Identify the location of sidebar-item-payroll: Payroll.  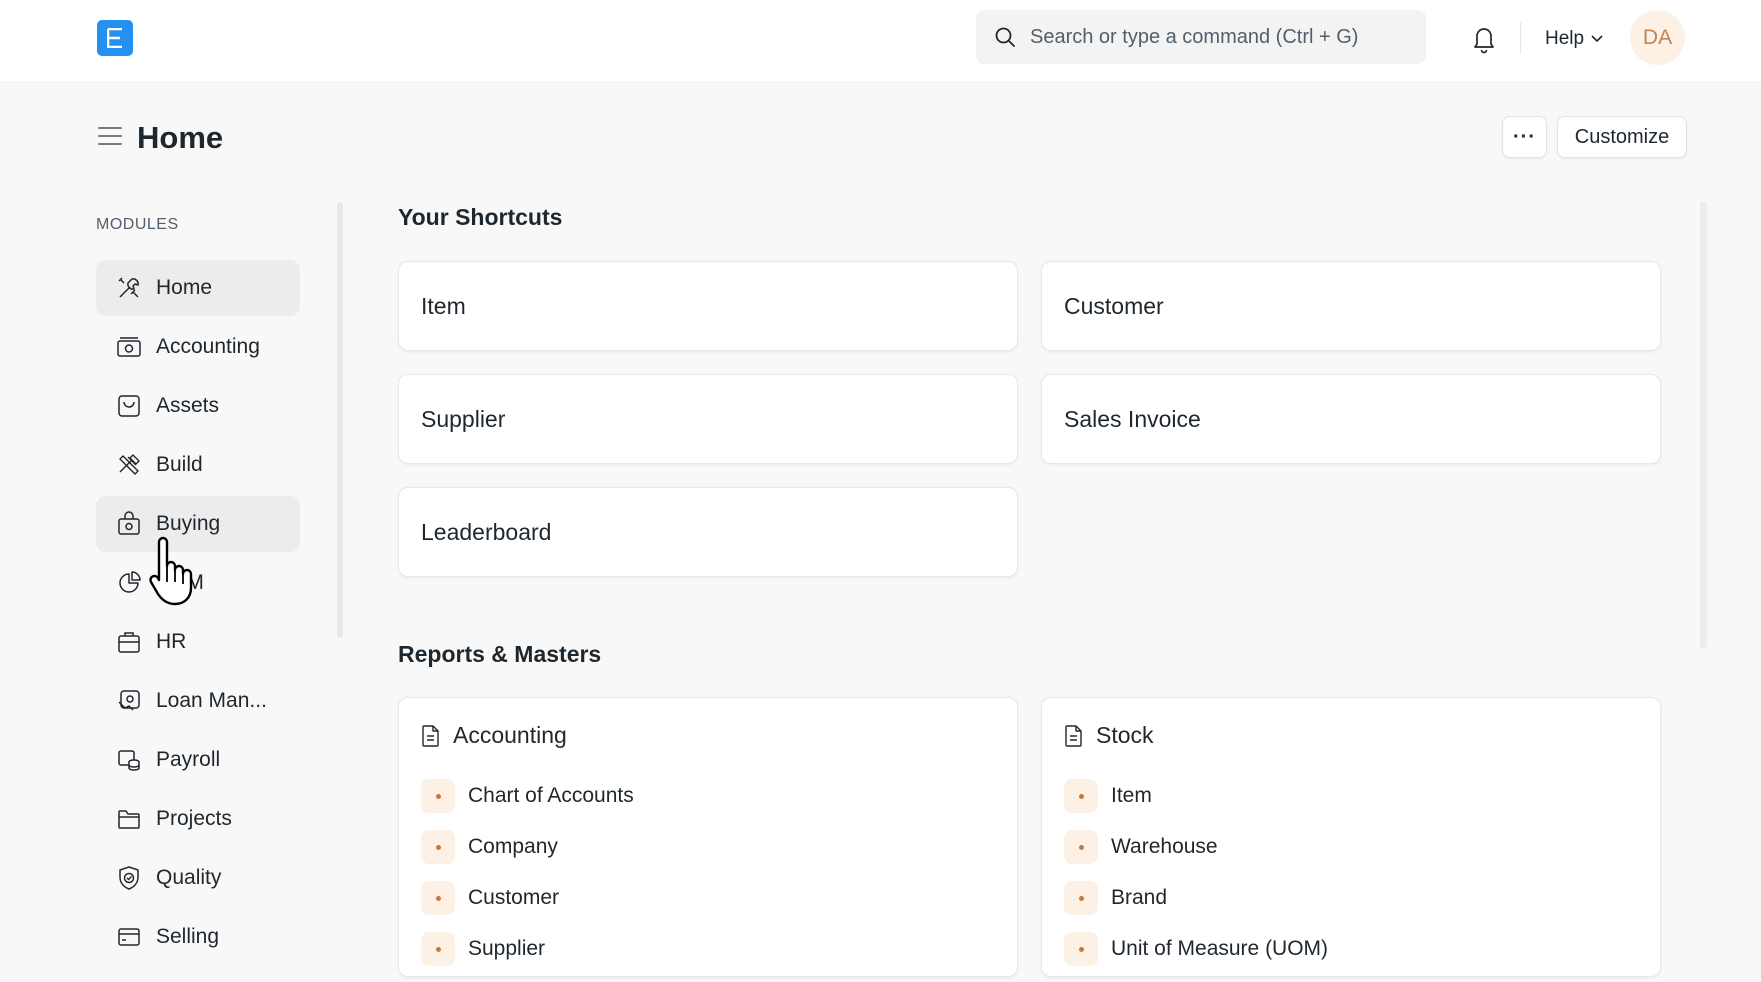
(198, 760).